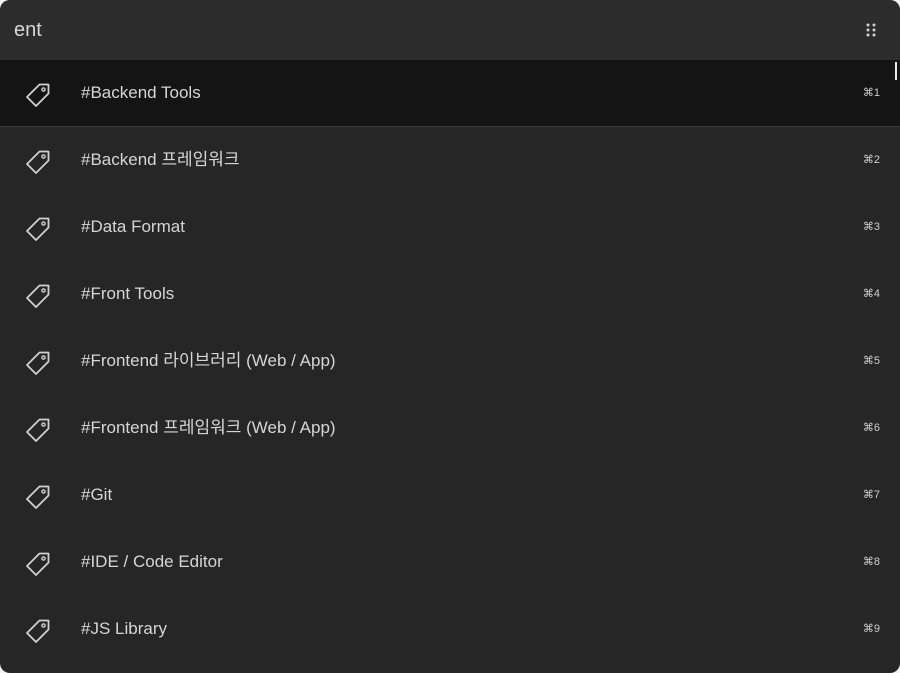 The image size is (900, 673). Describe the element at coordinates (208, 360) in the screenshot. I see `result-label: #Frontend 라이브러리 (Web / App)` at that location.